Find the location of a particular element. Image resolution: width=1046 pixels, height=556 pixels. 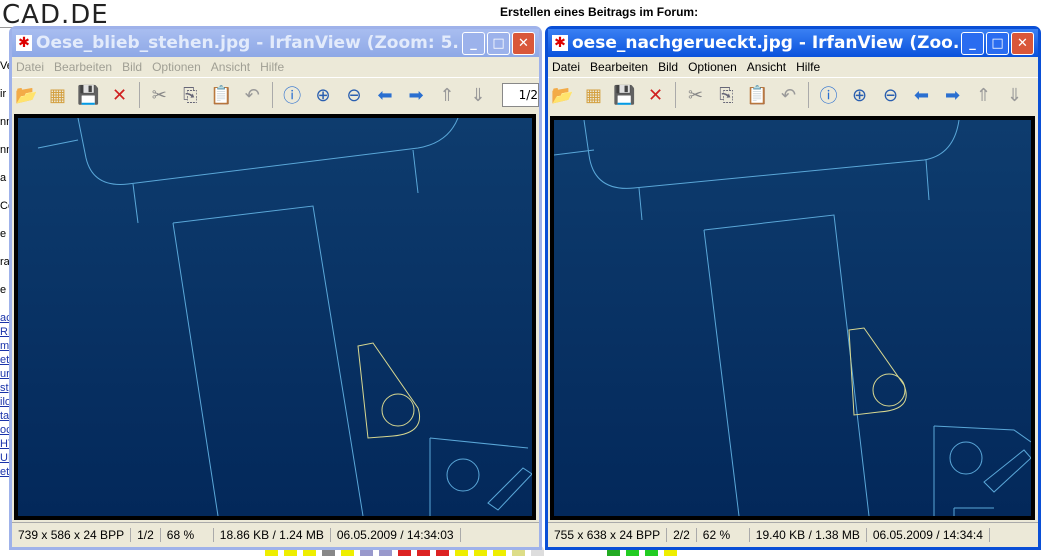

status-datetime: 06.05.2009 / 14:34:03 is located at coordinates (396, 535).